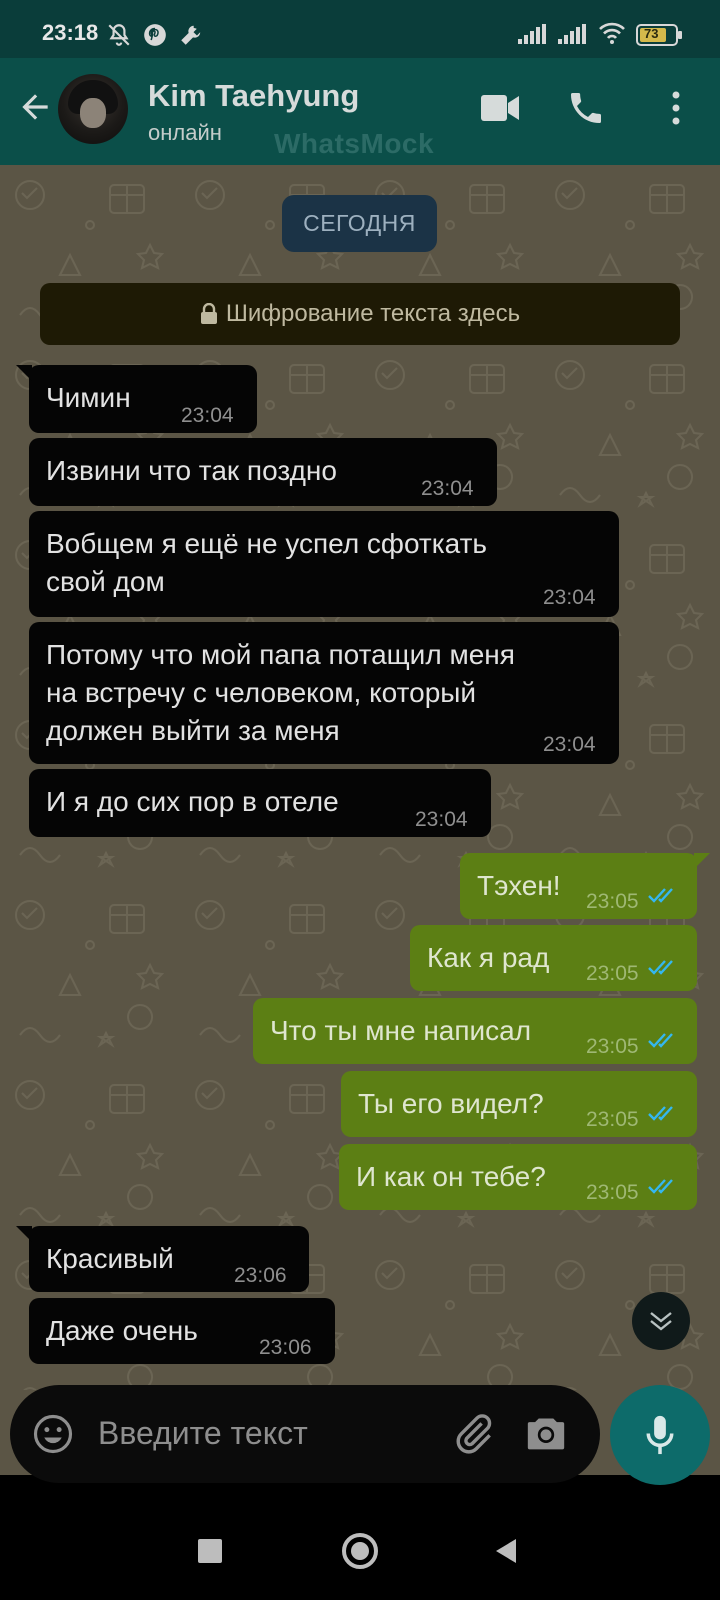 This screenshot has height=1600, width=720. What do you see at coordinates (473, 1436) in the screenshot?
I see `attach-icon` at bounding box center [473, 1436].